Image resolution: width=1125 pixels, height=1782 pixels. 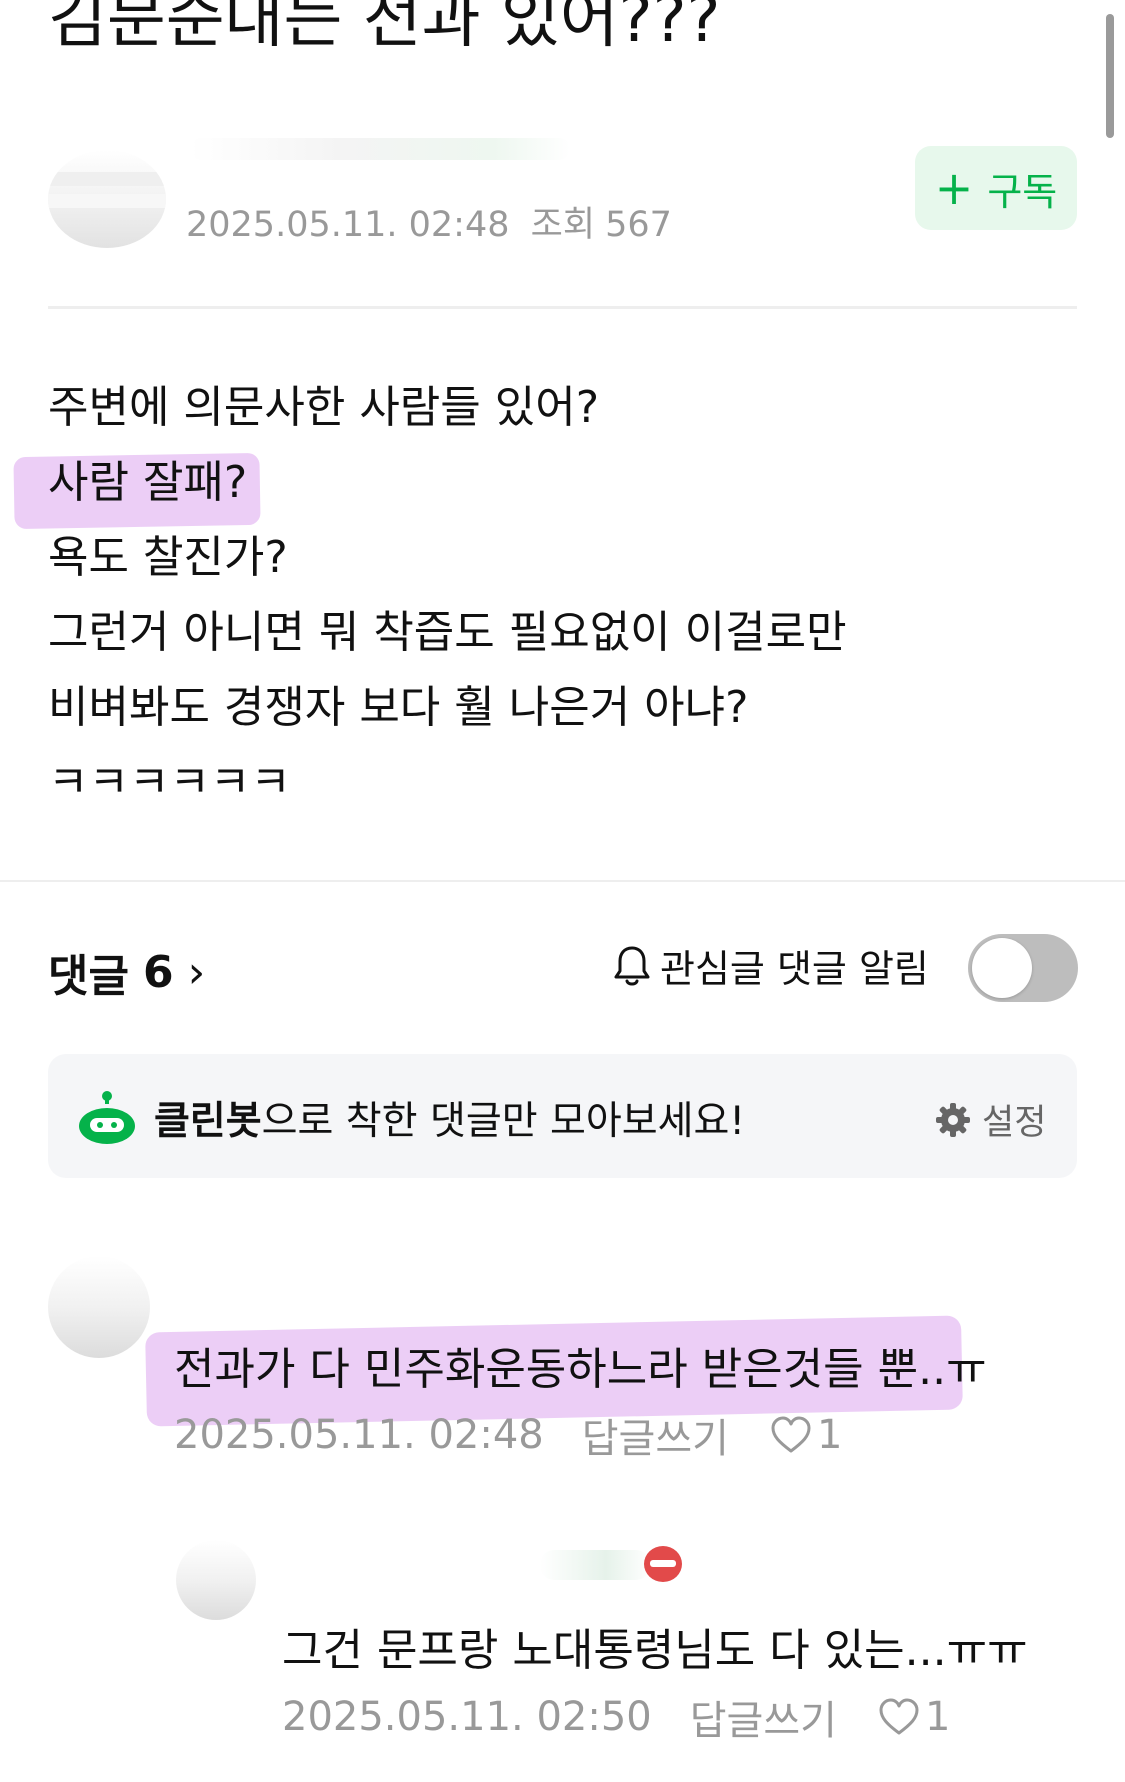 What do you see at coordinates (169, 782) in the screenshot?
I see `body-line: ㅋㅋㅋㅋㅋㅋ` at bounding box center [169, 782].